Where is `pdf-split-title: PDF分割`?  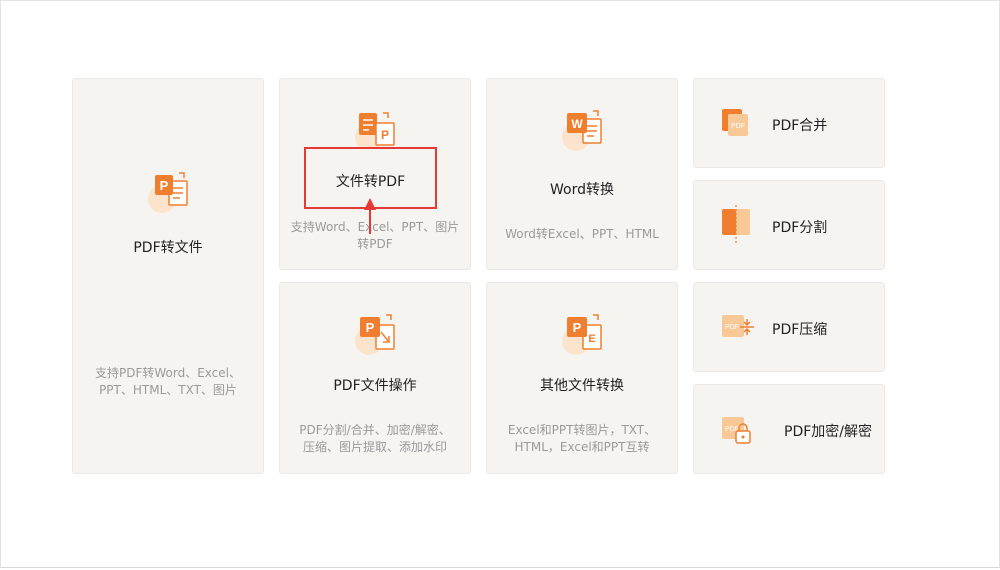 pdf-split-title: PDF分割 is located at coordinates (800, 228).